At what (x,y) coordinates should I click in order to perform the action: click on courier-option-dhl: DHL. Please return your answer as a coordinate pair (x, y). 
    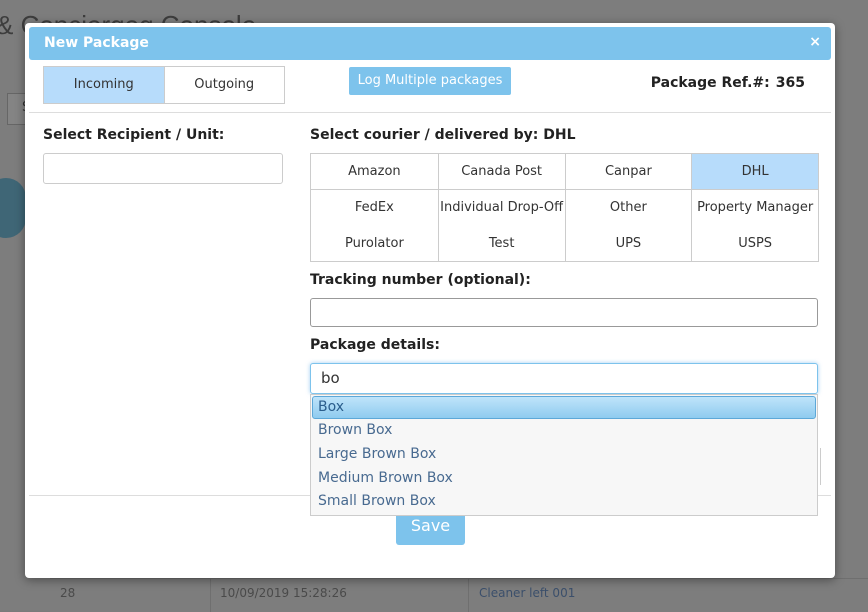
    Looking at the image, I should click on (754, 172).